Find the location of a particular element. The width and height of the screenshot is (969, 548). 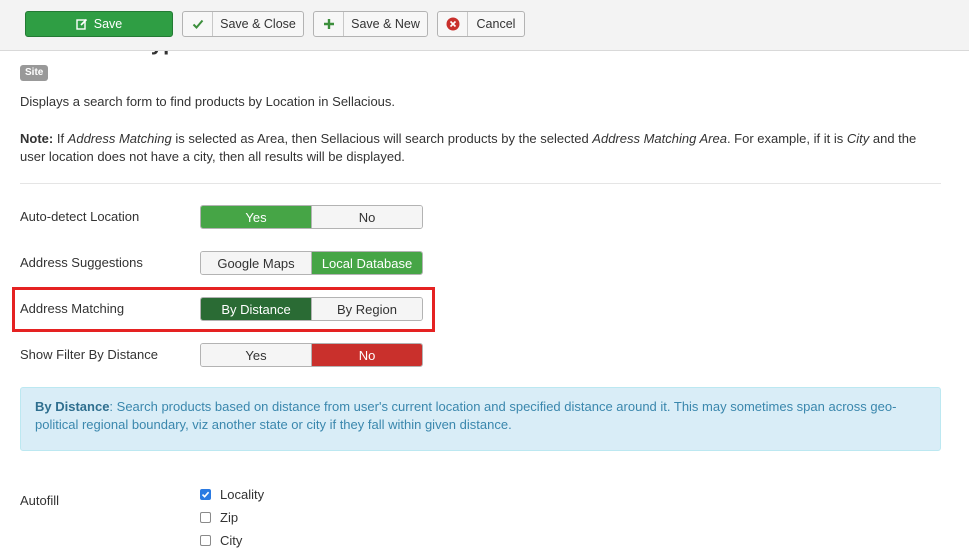

address-matching-label: Address Matching is located at coordinates (72, 308).